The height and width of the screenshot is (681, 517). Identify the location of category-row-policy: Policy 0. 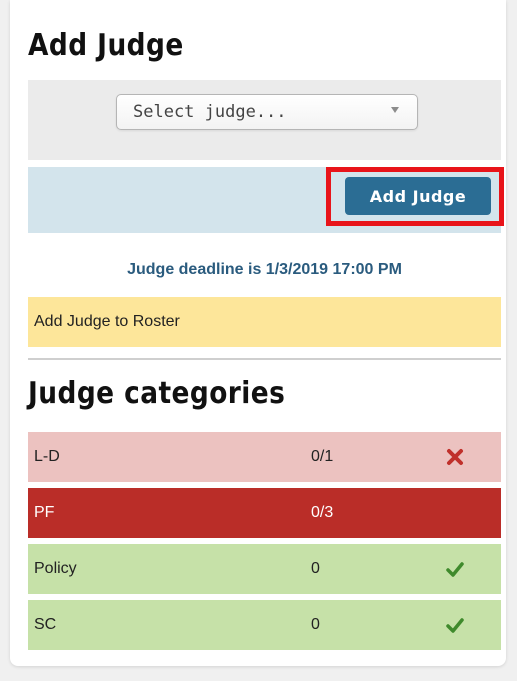
(264, 569).